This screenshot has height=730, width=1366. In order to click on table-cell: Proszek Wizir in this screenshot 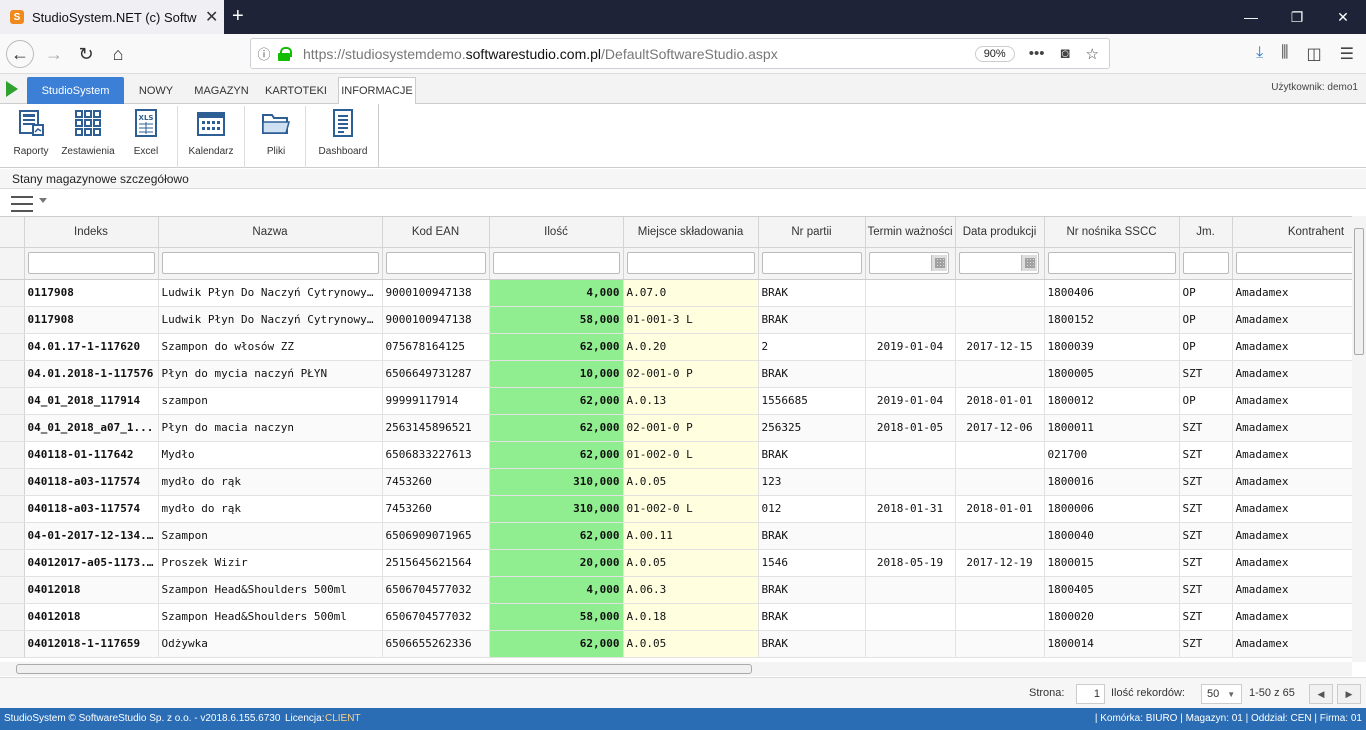, I will do `click(270, 563)`.